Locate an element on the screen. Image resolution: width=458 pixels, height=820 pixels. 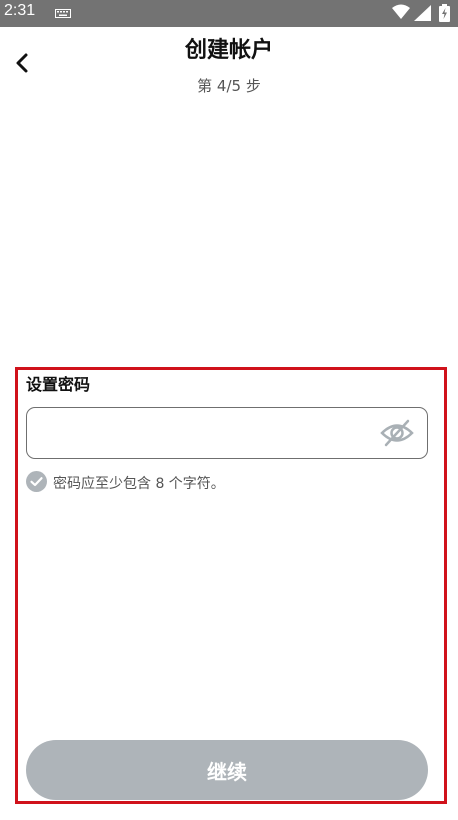
status-time: 2:31 is located at coordinates (20, 10).